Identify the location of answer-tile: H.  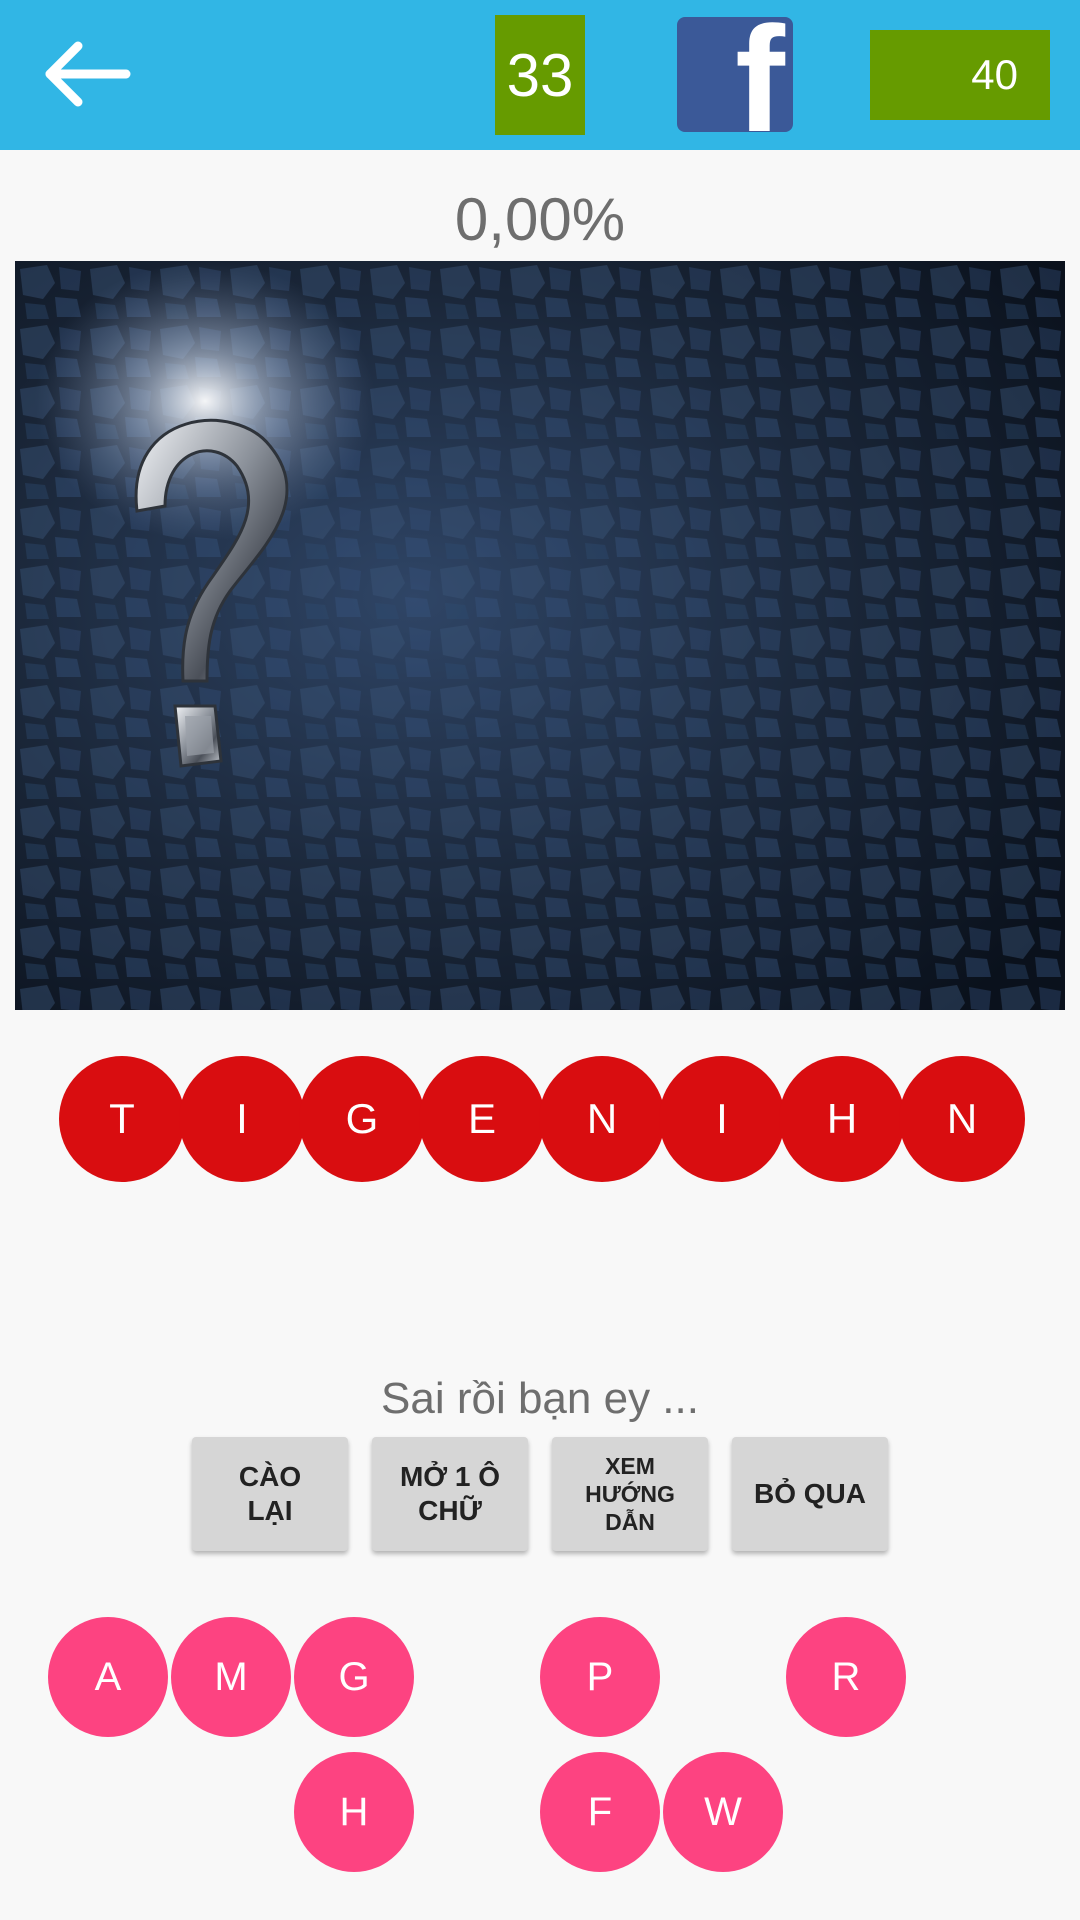
(842, 1119).